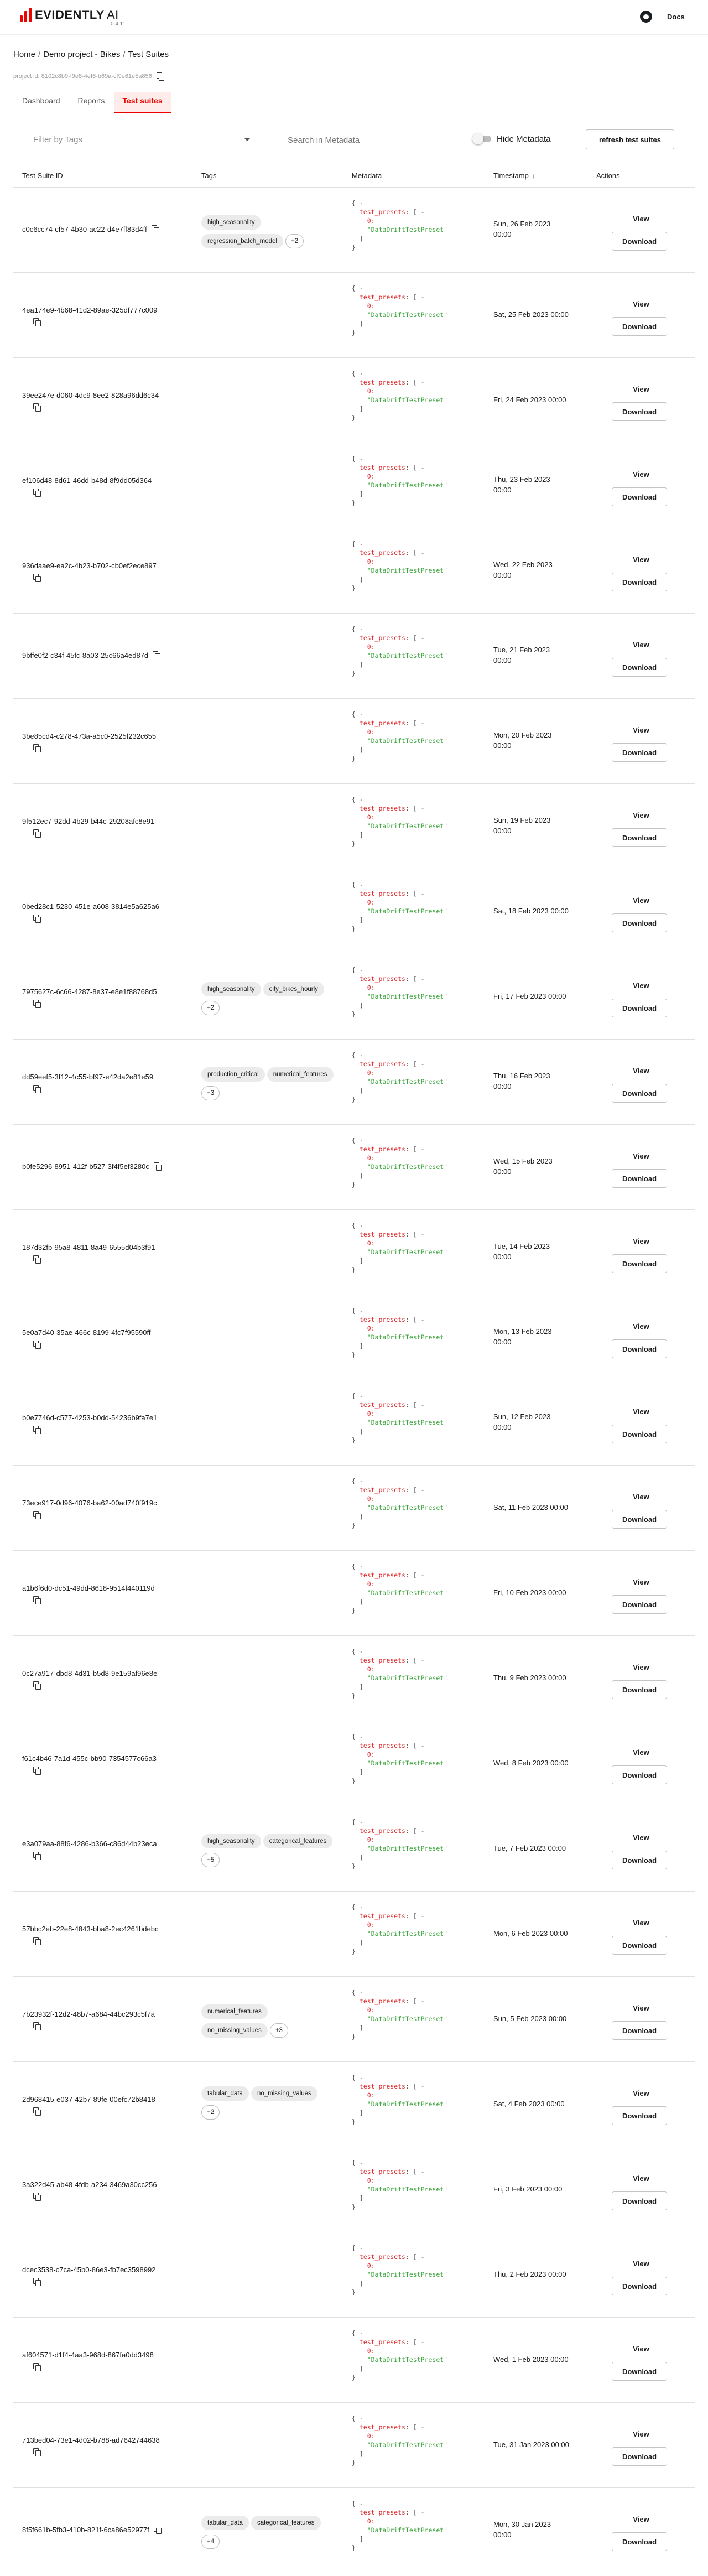  What do you see at coordinates (210, 2542) in the screenshot?
I see `more-tags-chip: +4` at bounding box center [210, 2542].